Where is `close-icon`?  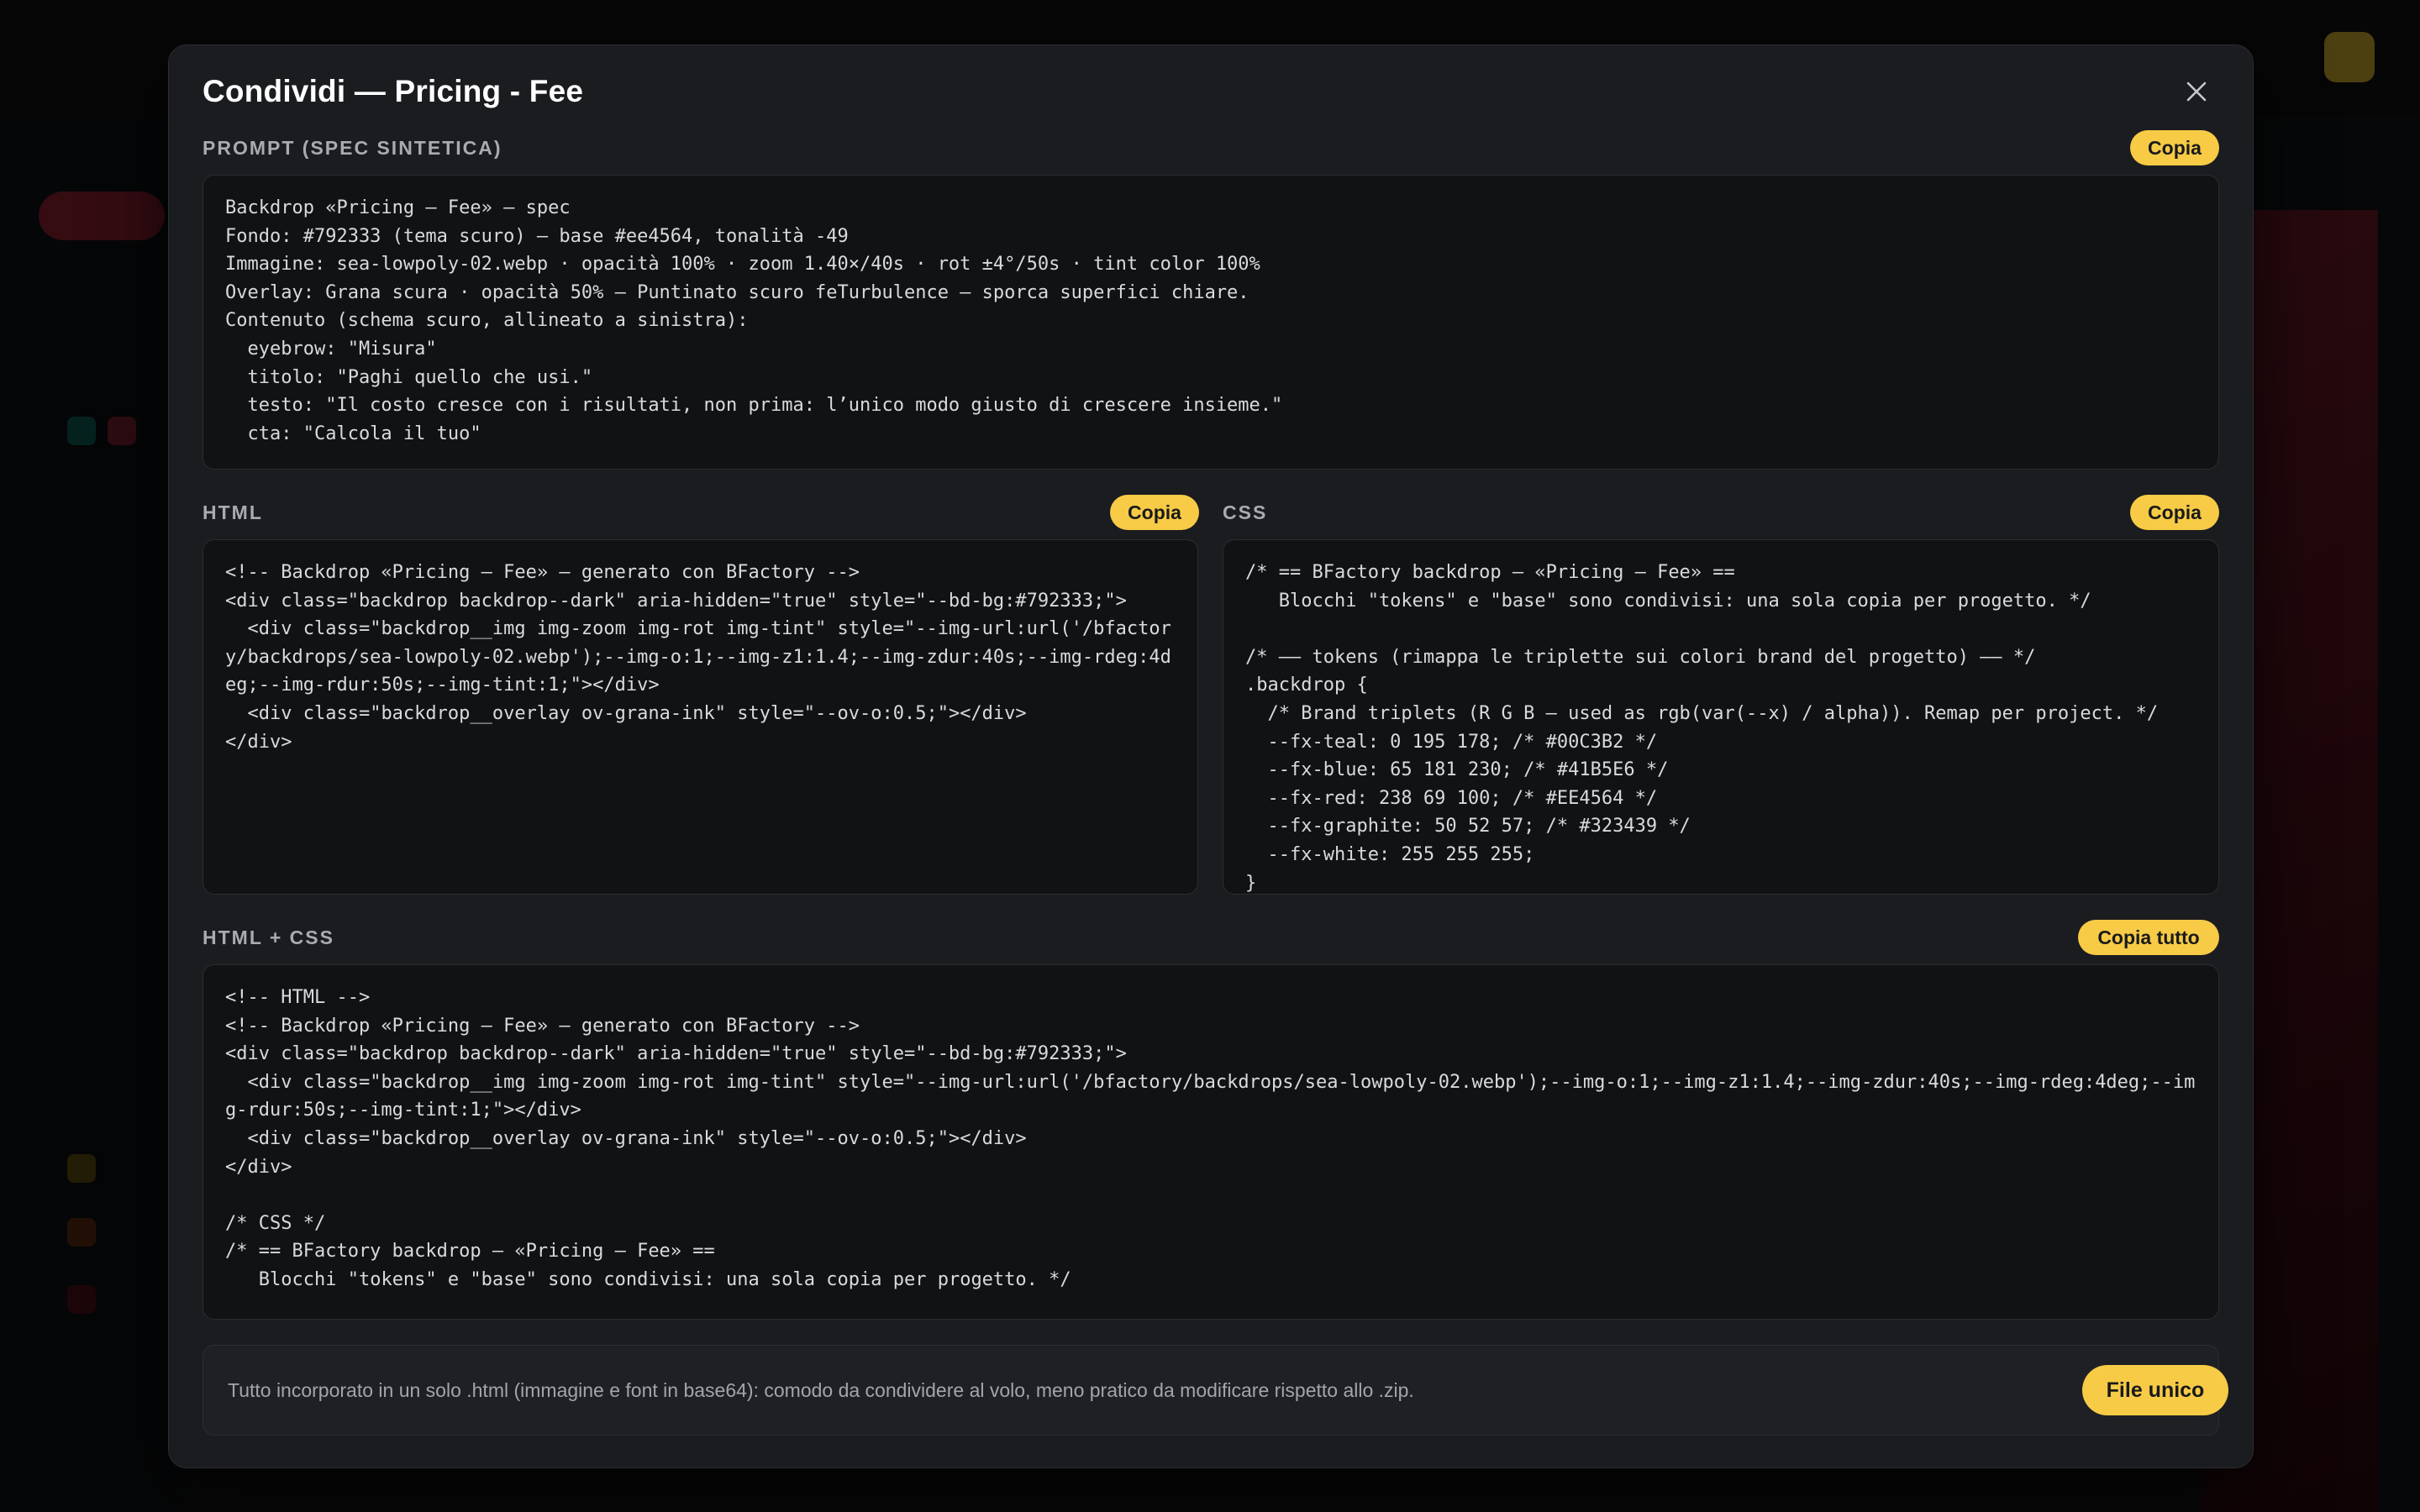 close-icon is located at coordinates (2196, 91).